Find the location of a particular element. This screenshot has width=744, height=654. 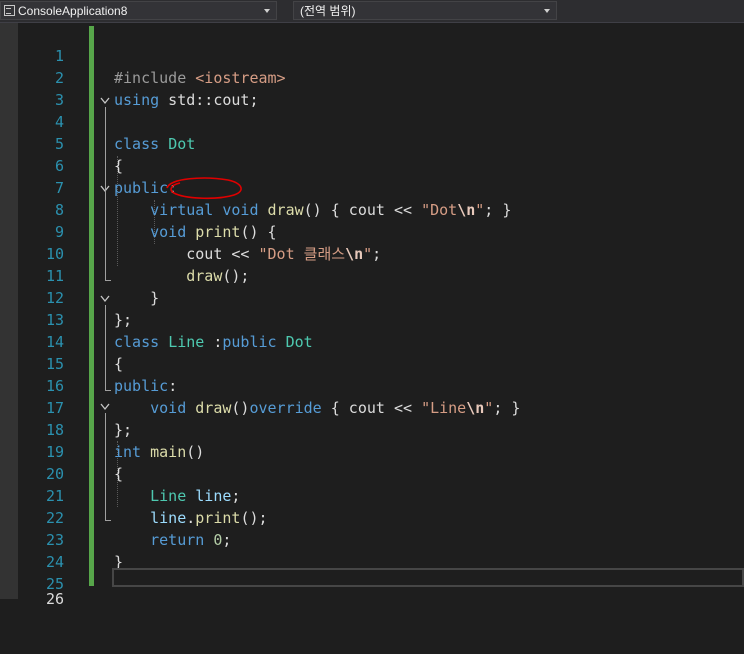

code-line: 4 class Dot is located at coordinates (381, 121).